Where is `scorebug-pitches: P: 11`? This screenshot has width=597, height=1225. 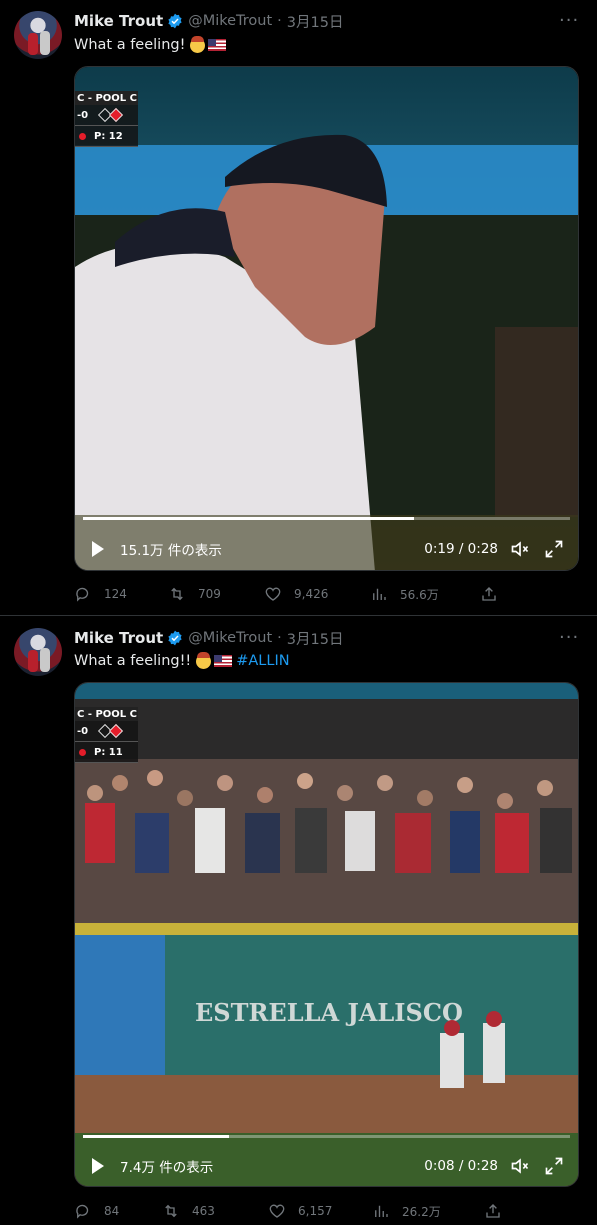
scorebug-pitches: P: 11 is located at coordinates (108, 752).